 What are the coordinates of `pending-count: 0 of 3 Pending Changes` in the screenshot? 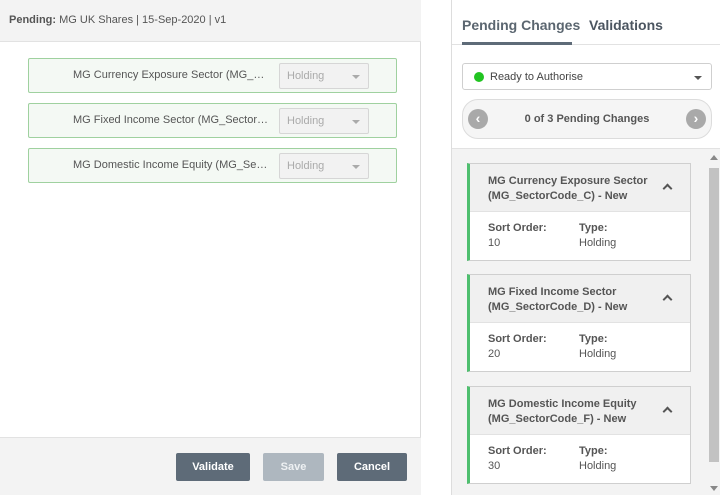 It's located at (587, 119).